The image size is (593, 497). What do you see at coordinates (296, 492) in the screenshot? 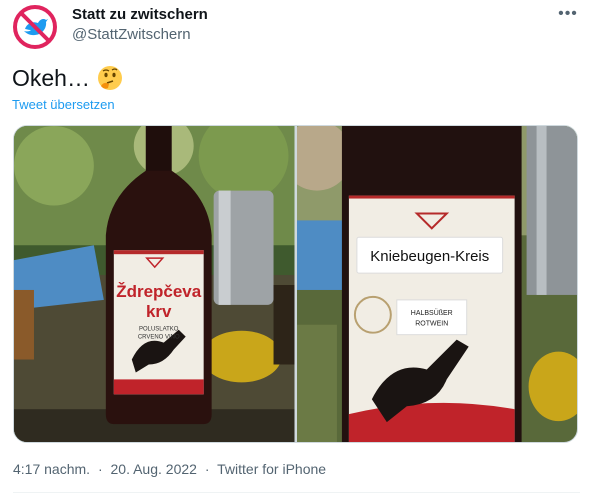
I see `divider` at bounding box center [296, 492].